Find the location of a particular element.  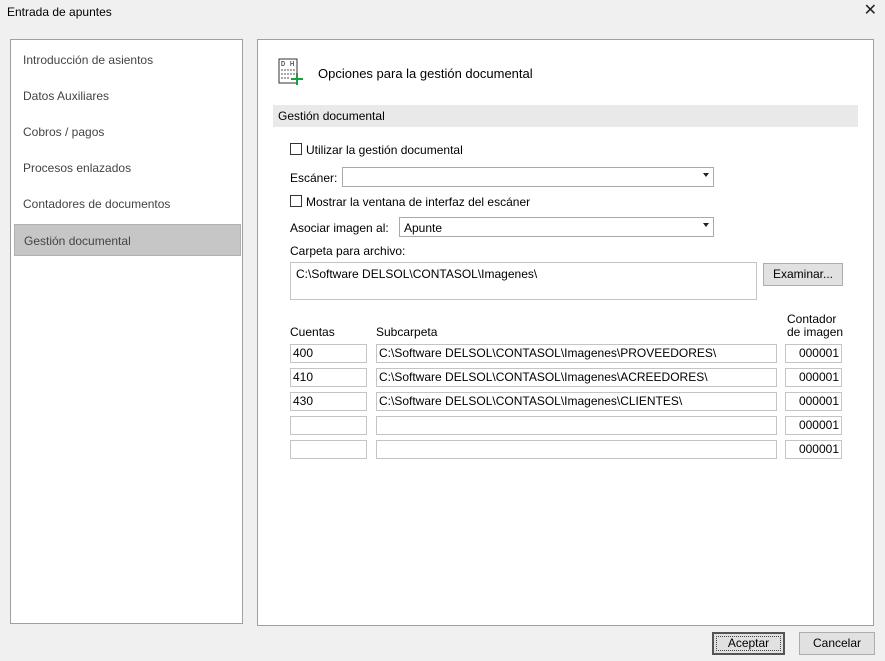

use-doc-mgmt-label: Utilizar la gestión documental is located at coordinates (384, 150).